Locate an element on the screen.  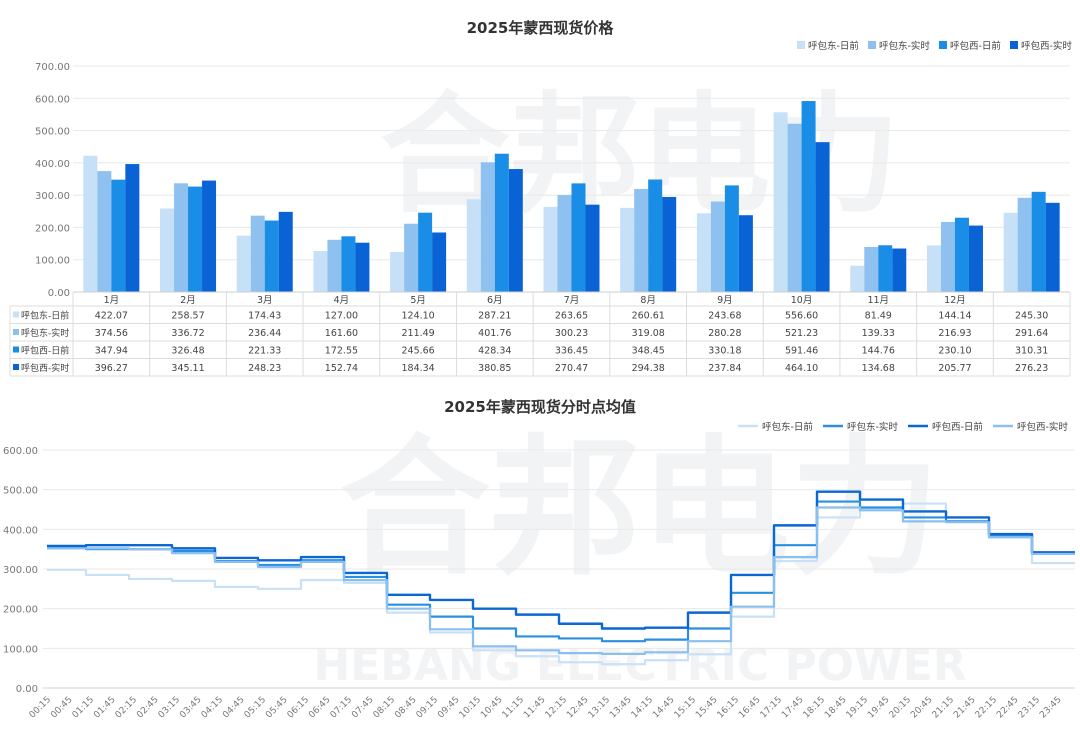
x-tick-label: 13:45 is located at coordinates (620, 707).